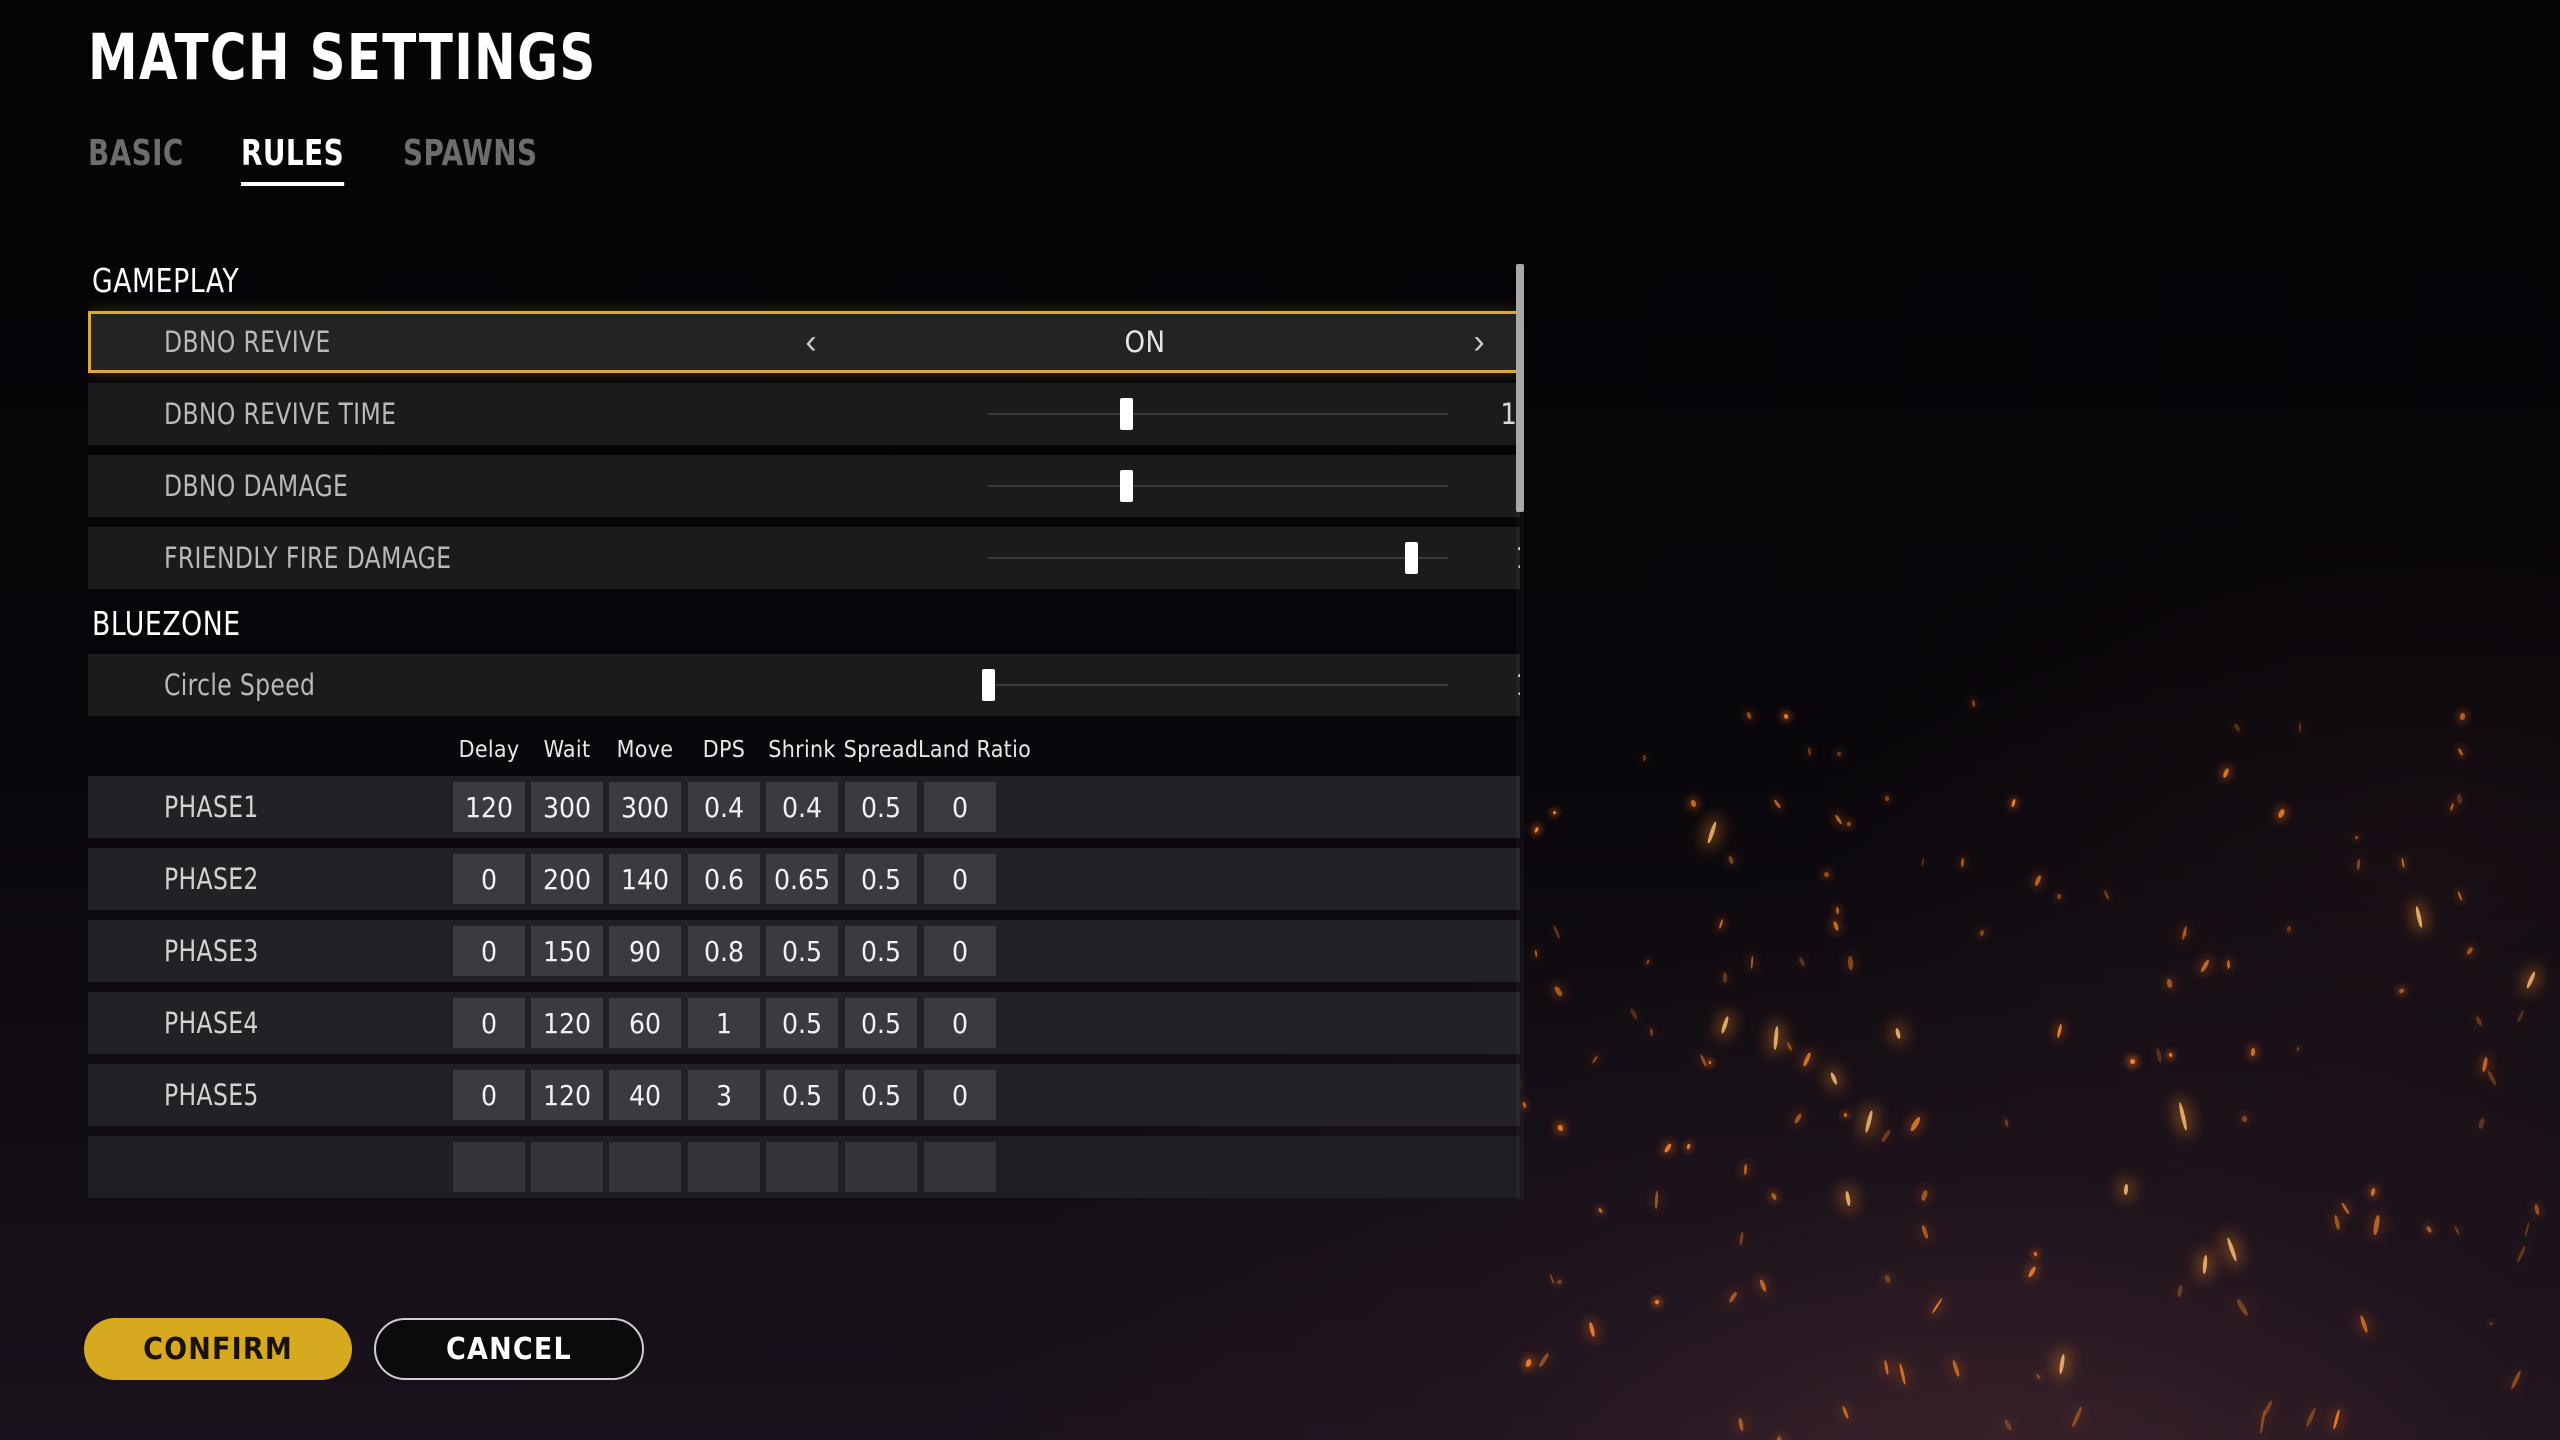 Image resolution: width=2560 pixels, height=1440 pixels. I want to click on phase-cell: 1, so click(724, 1023).